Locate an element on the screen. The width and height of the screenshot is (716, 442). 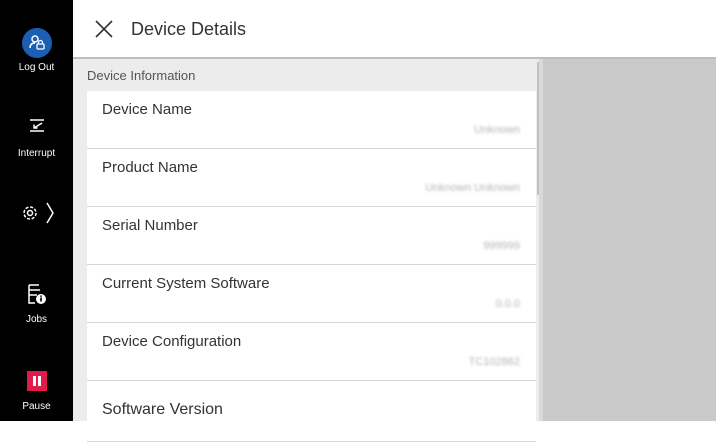
row-device-configuration: Device Configuration TC102862 is located at coordinates (311, 352).